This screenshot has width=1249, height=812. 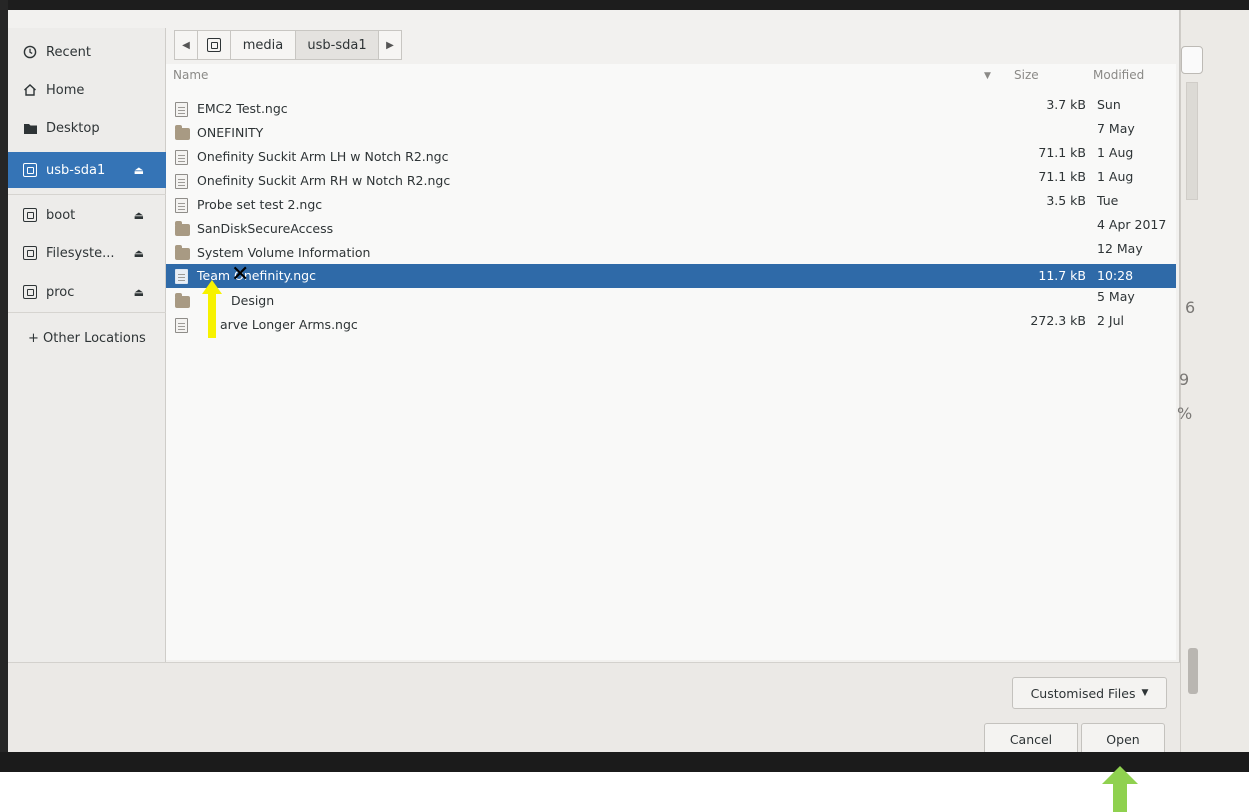 I want to click on sidebar-item-label: Recent, so click(x=68, y=52).